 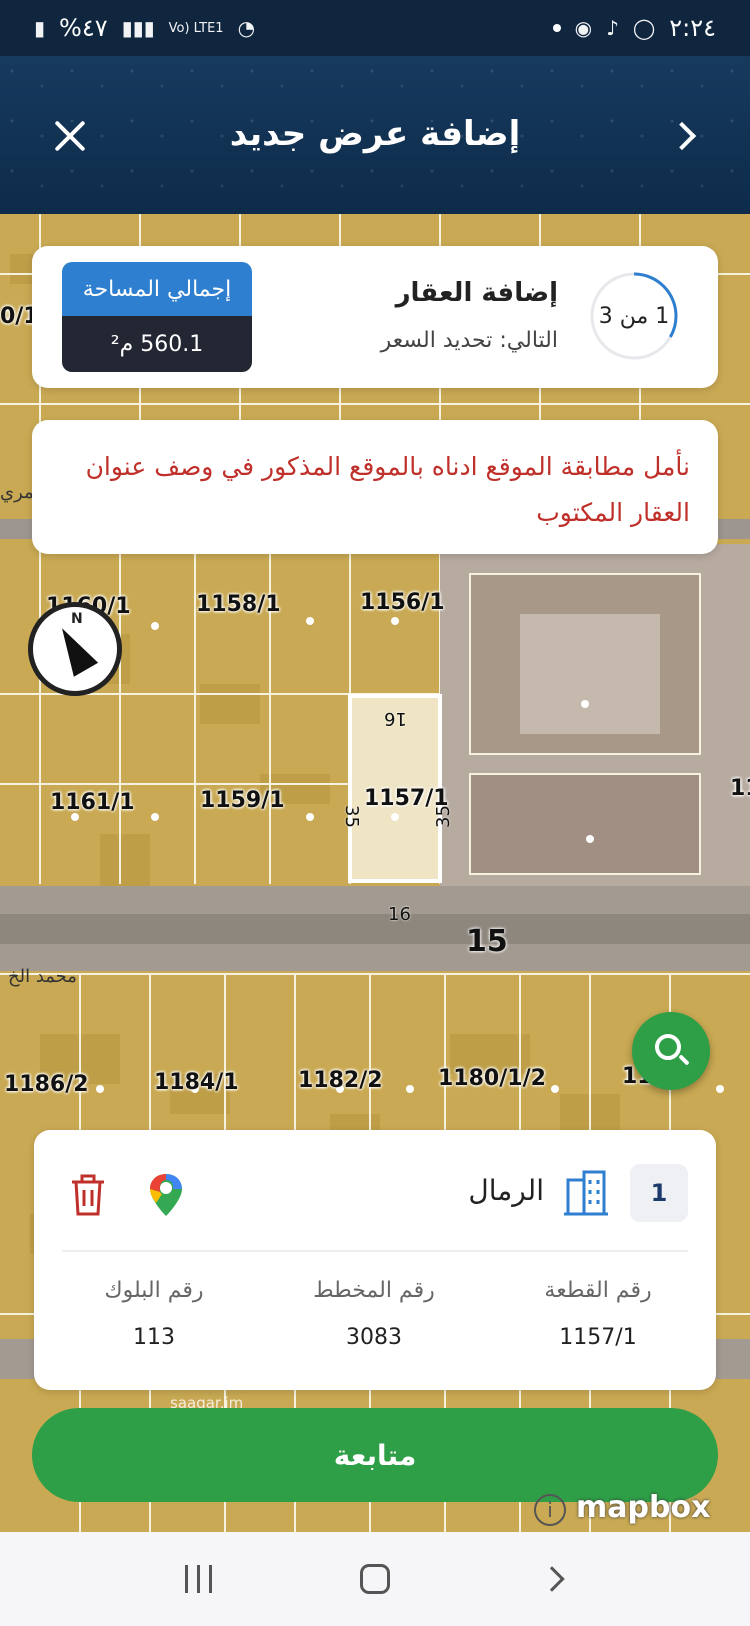 What do you see at coordinates (506, 1190) in the screenshot?
I see `district-name: الرمال` at bounding box center [506, 1190].